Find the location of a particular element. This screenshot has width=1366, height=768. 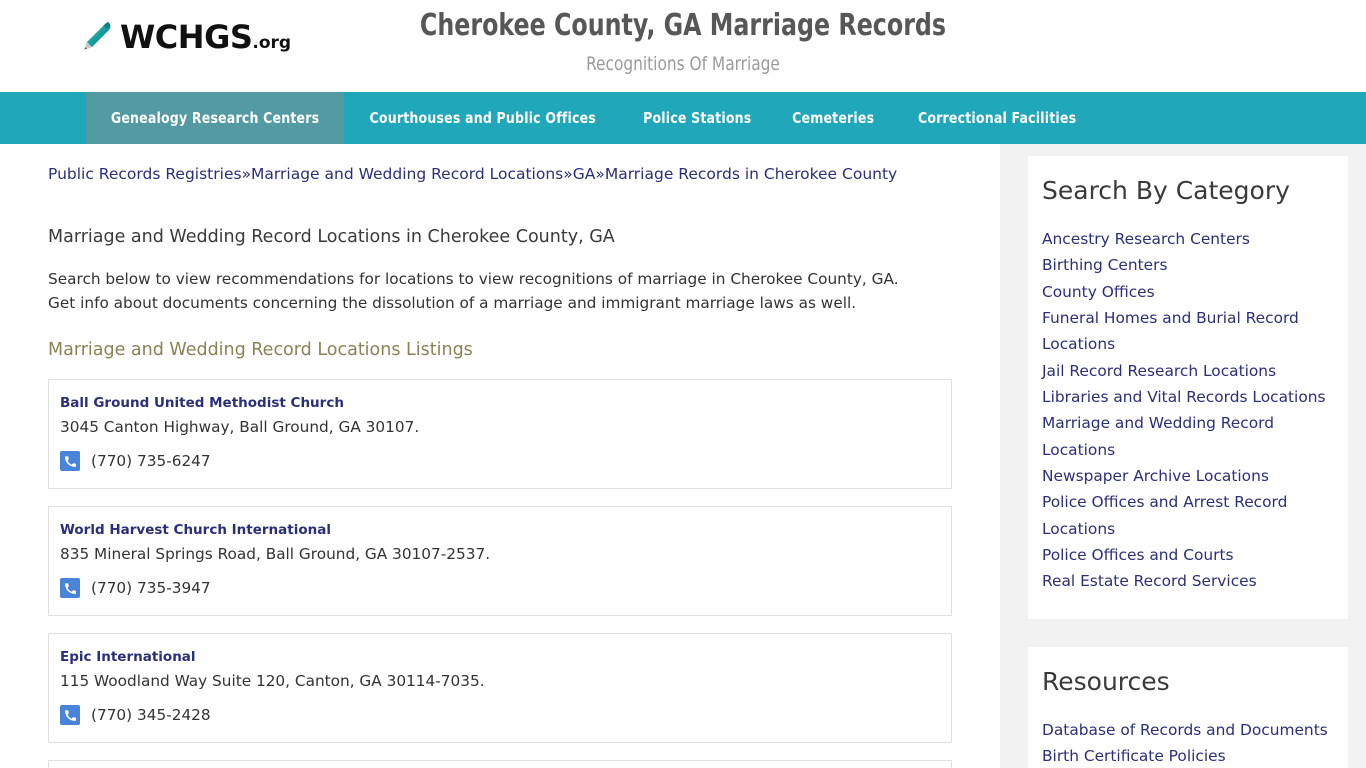

category-link-county-offices: County Offices is located at coordinates (1188, 292).